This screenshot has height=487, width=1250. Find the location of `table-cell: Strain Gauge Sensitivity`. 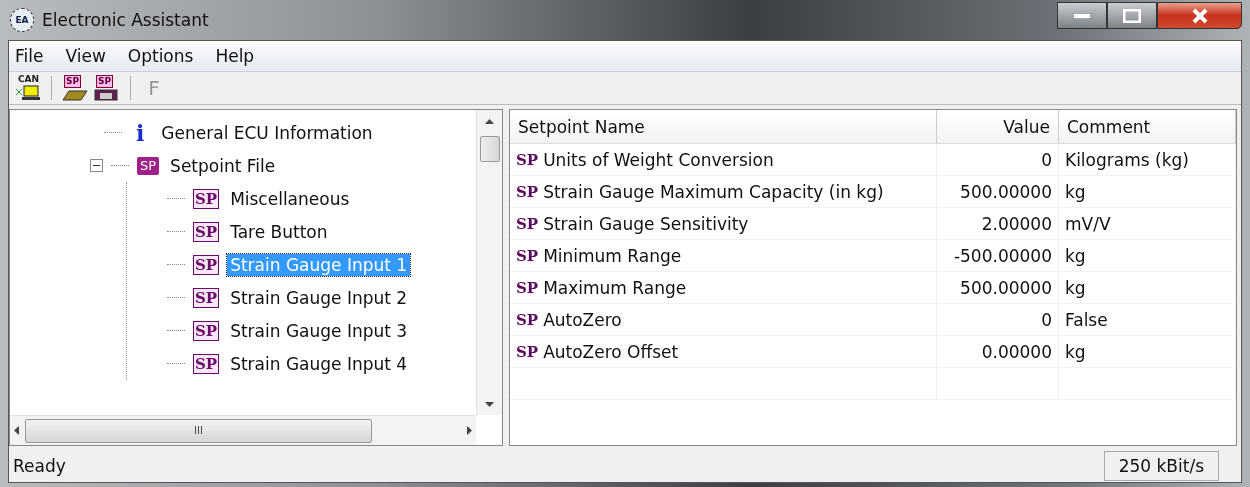

table-cell: Strain Gauge Sensitivity is located at coordinates (646, 223).